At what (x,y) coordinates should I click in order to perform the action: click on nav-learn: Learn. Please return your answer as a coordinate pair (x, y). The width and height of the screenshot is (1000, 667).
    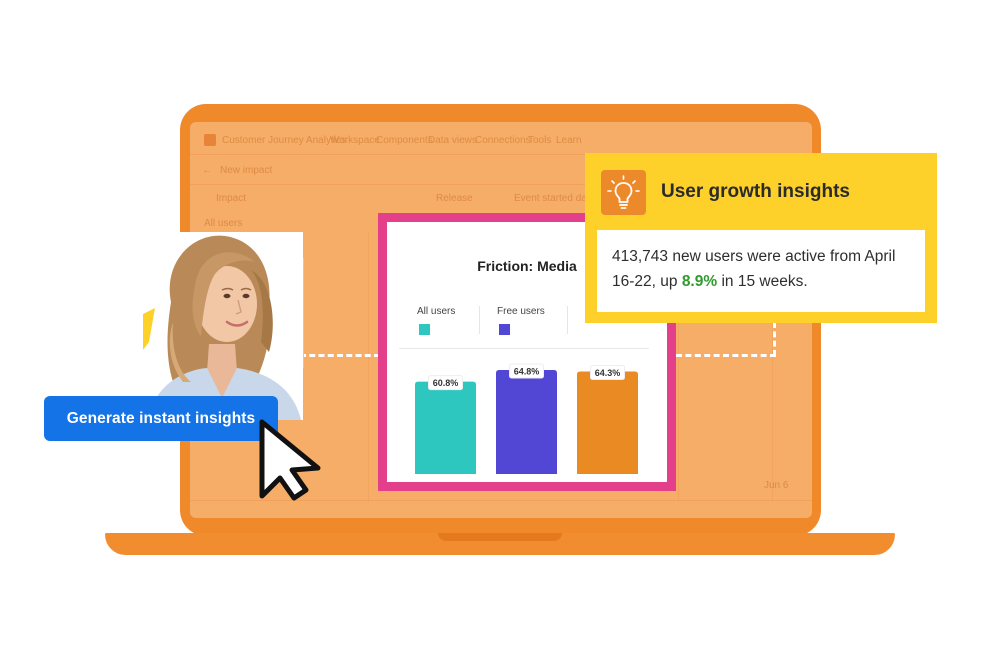
    Looking at the image, I should click on (569, 140).